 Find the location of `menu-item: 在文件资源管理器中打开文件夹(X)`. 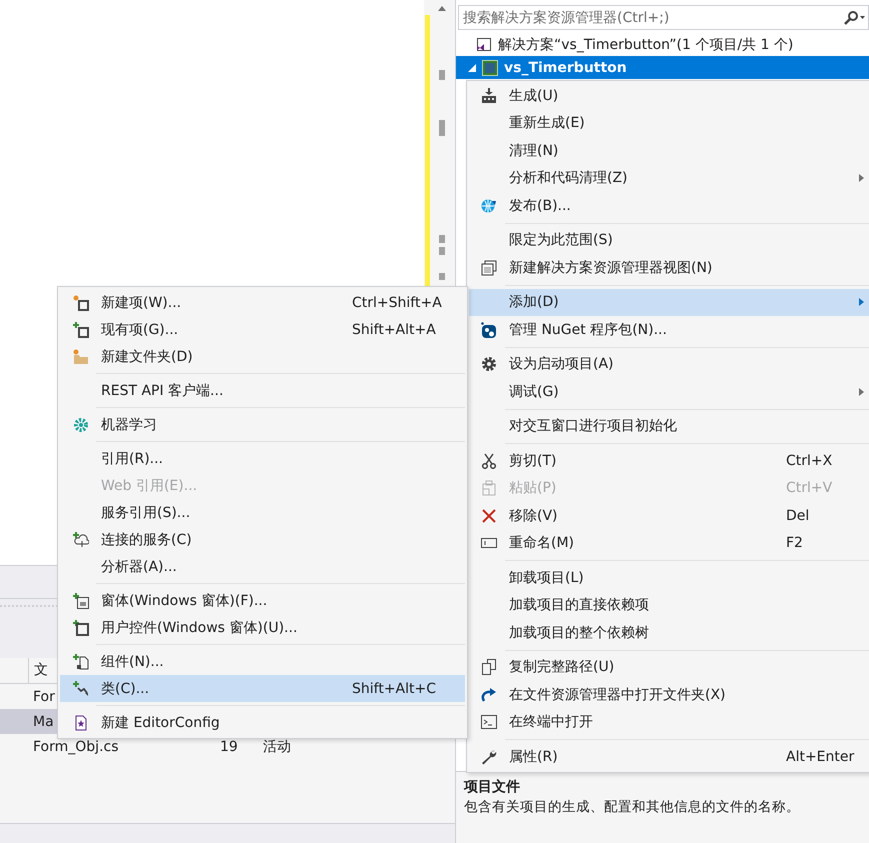

menu-item: 在文件资源管理器中打开文件夹(X) is located at coordinates (669, 694).